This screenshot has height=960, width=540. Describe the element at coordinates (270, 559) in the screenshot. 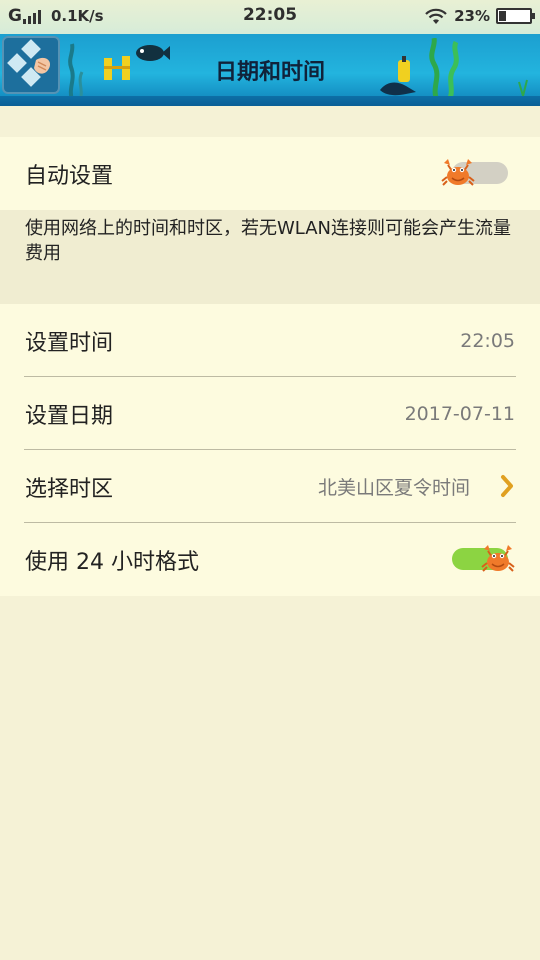

I see `use-24h-row: 使用 24 小时格式` at that location.